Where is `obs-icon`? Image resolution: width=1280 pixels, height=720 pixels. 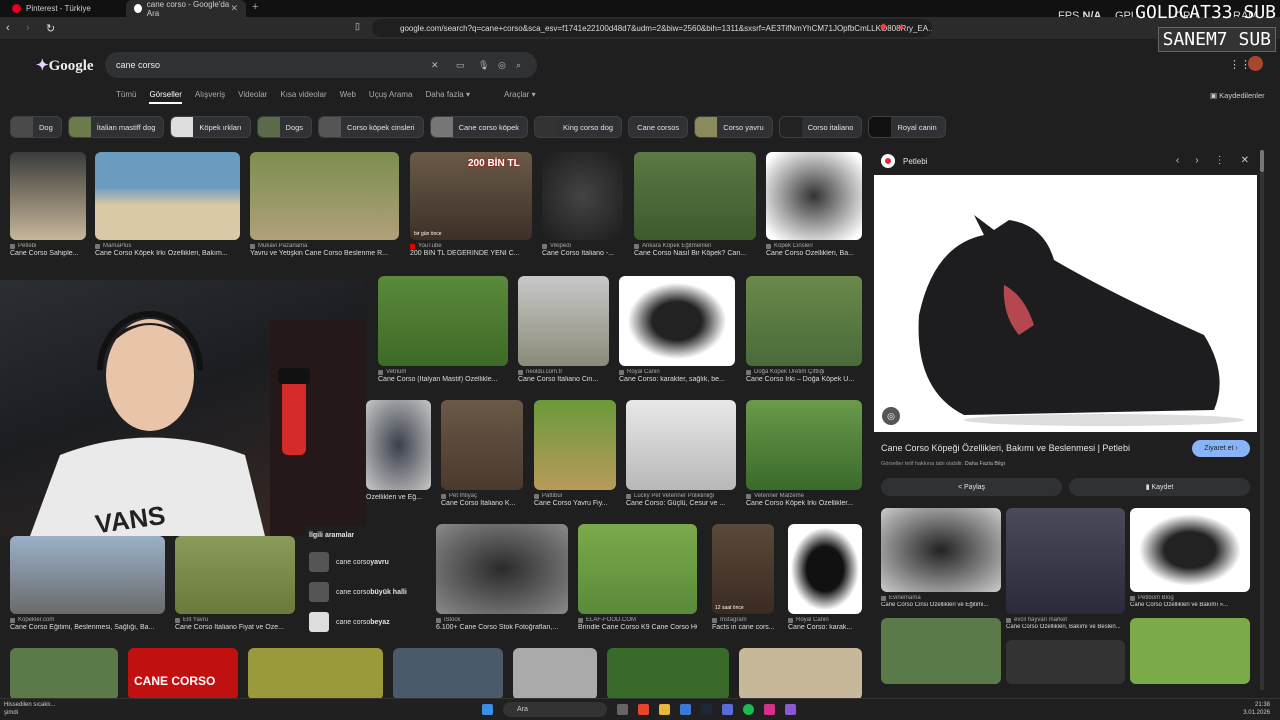 obs-icon is located at coordinates (790, 709).